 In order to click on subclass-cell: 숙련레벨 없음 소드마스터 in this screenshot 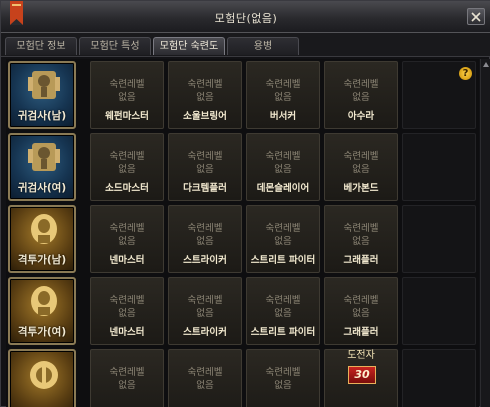, I will do `click(127, 167)`.